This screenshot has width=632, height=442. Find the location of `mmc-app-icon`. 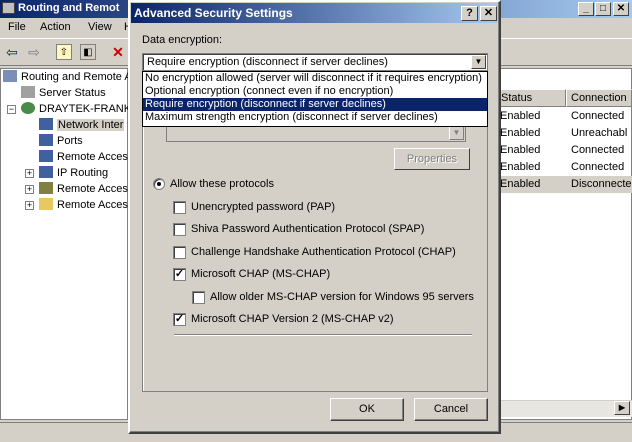

mmc-app-icon is located at coordinates (8, 8).